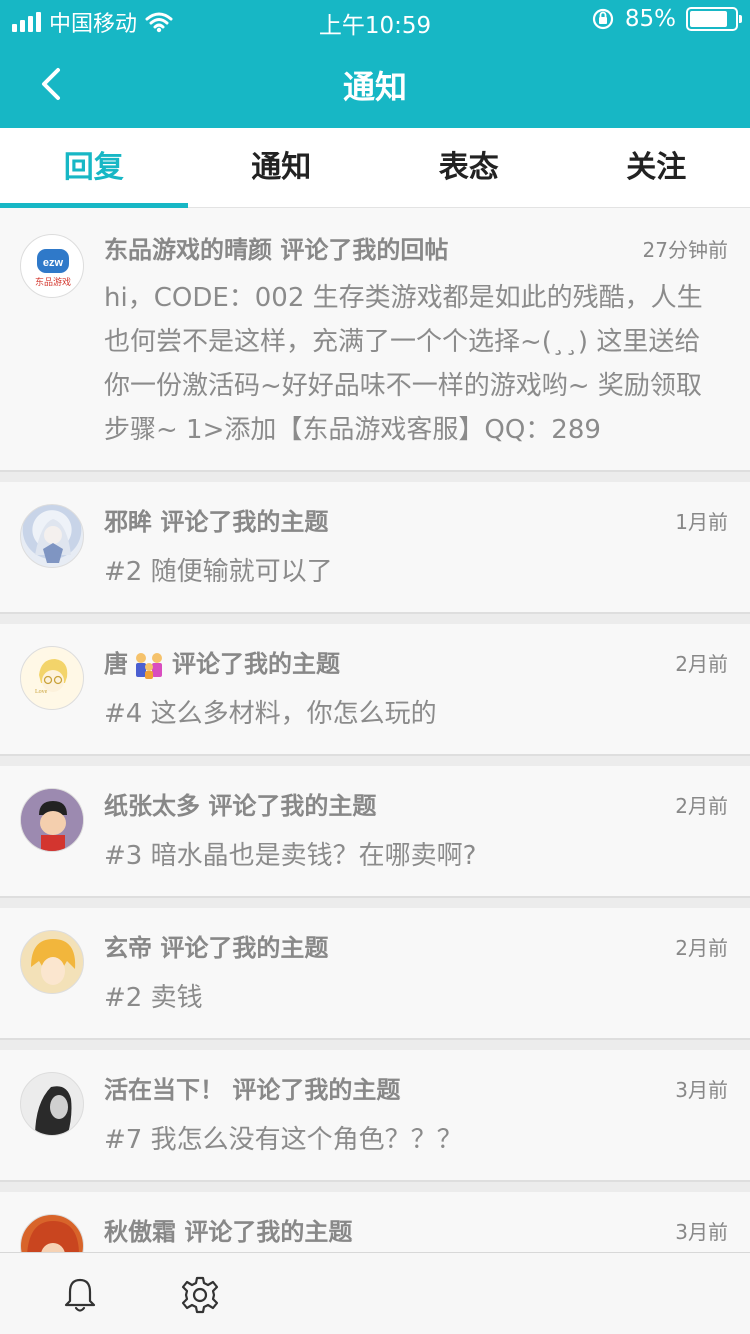  What do you see at coordinates (240, 806) in the screenshot?
I see `notification-headline: 纸张太多 评论了我的主题` at bounding box center [240, 806].